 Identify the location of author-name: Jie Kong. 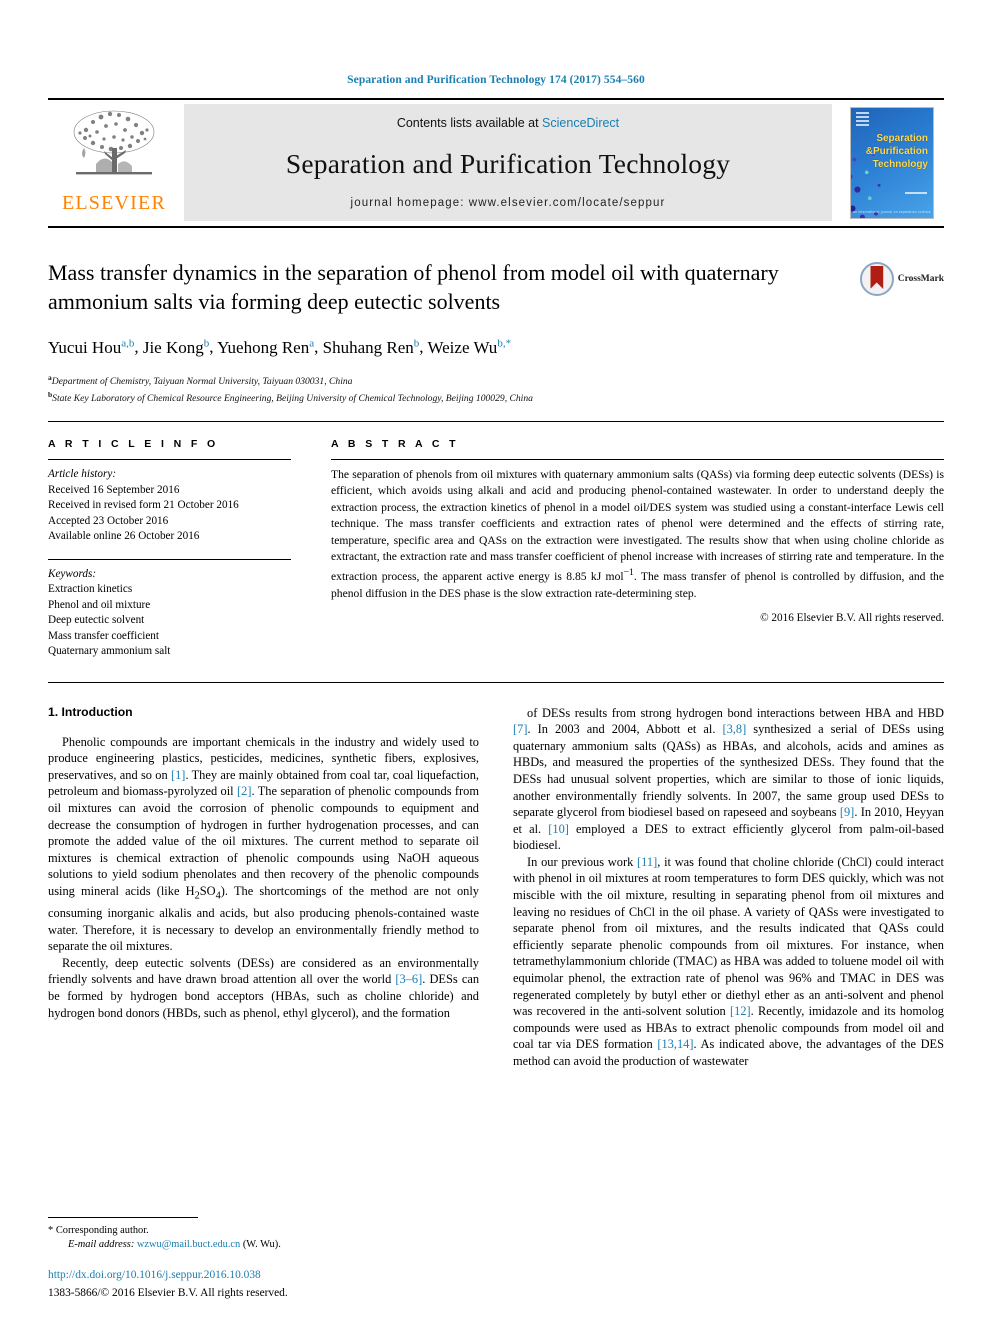
(173, 347).